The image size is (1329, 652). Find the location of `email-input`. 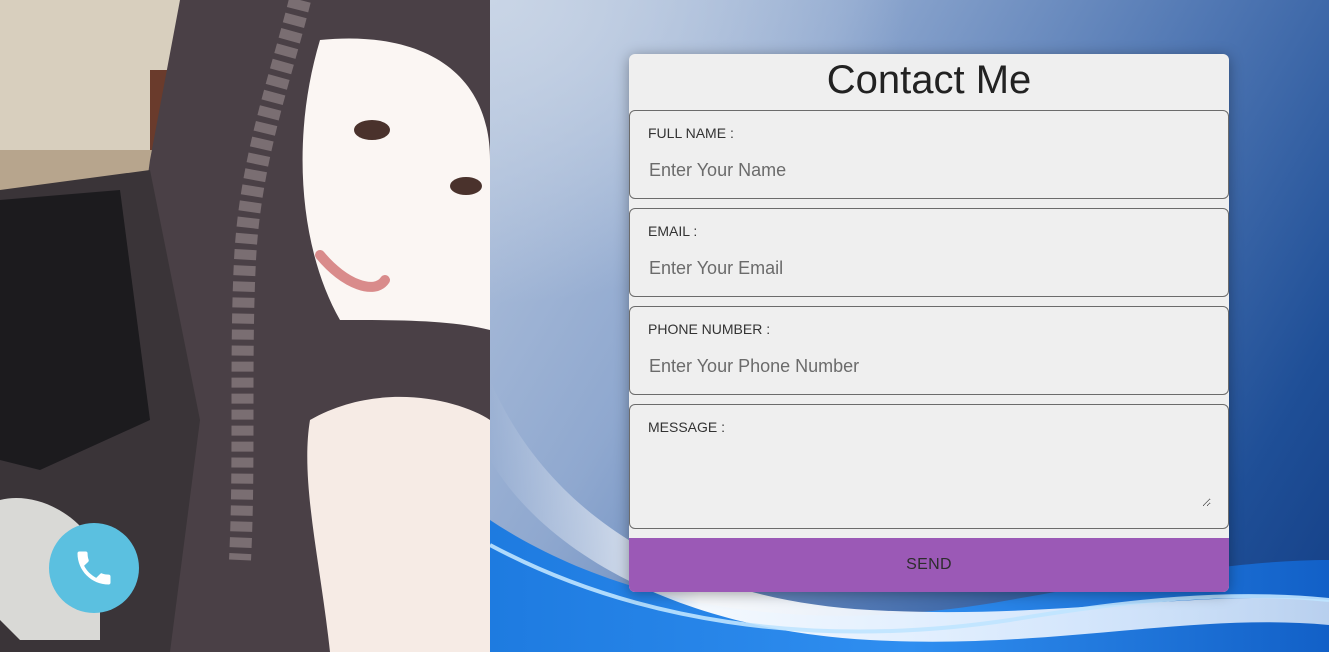

email-input is located at coordinates (924, 268).